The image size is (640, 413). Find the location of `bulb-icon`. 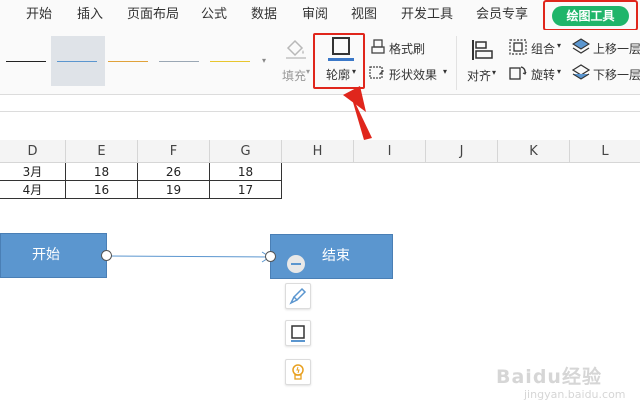

bulb-icon is located at coordinates (298, 372).